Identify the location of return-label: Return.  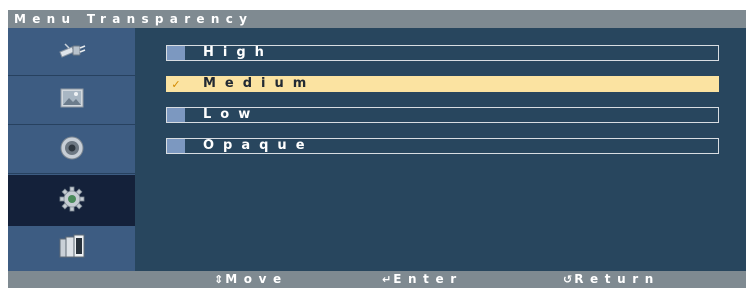
(617, 279).